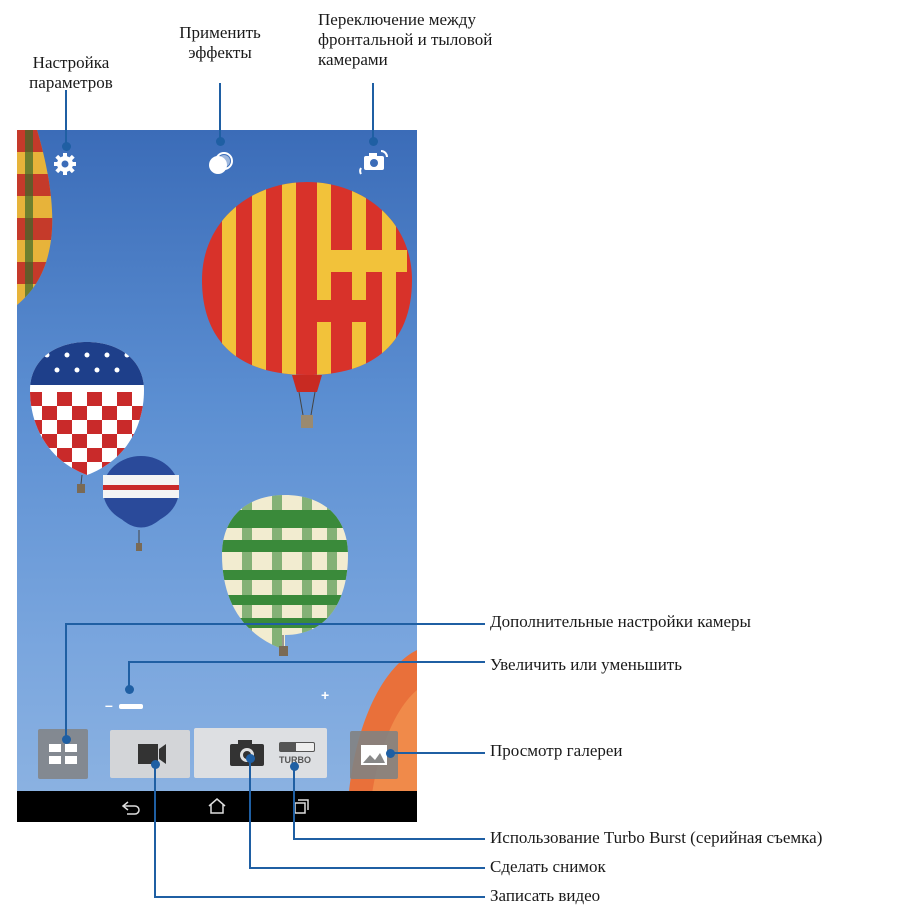  Describe the element at coordinates (548, 866) in the screenshot. I see `callout-take-photo: Сделать снимок` at that location.